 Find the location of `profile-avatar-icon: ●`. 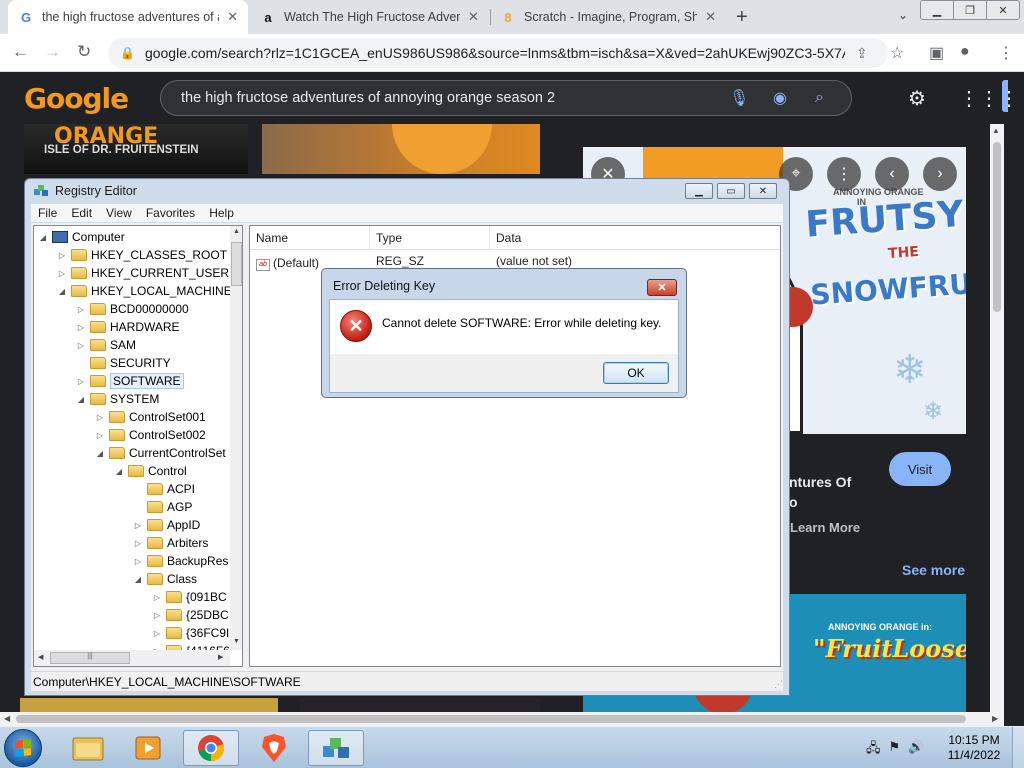

profile-avatar-icon: ● is located at coordinates (965, 52).